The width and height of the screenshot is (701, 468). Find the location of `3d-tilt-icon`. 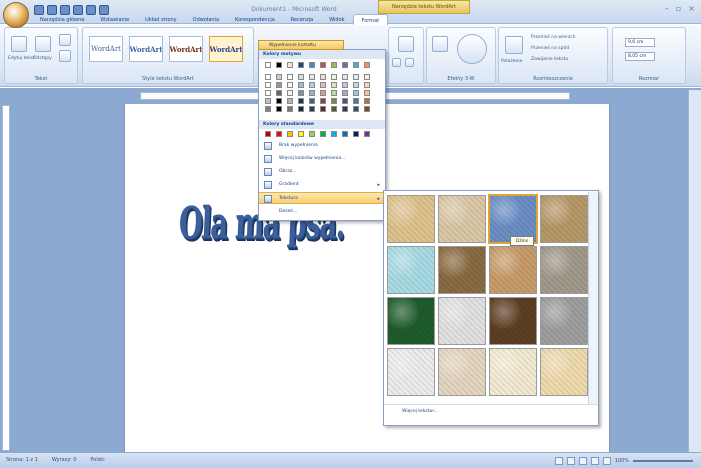

3d-tilt-icon is located at coordinates (472, 49).